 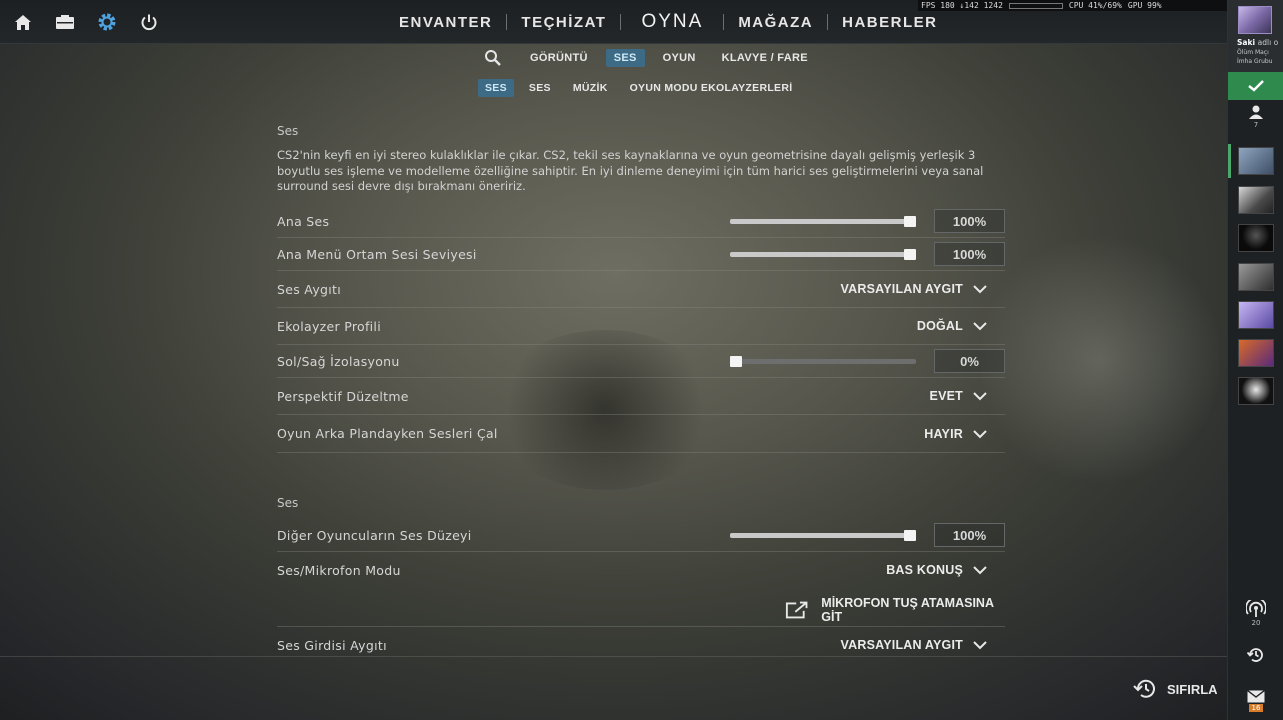 I want to click on master-volume-slider, so click(x=823, y=221).